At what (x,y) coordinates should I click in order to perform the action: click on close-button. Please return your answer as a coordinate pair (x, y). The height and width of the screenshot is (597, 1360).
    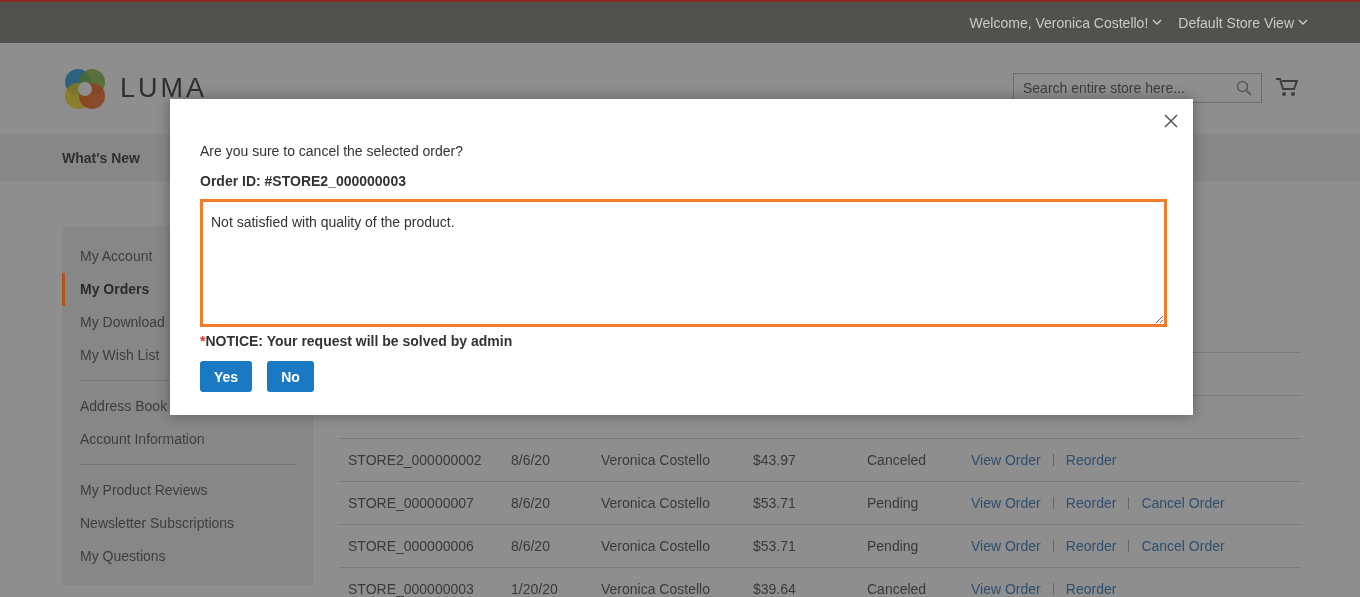
    Looking at the image, I should click on (1171, 121).